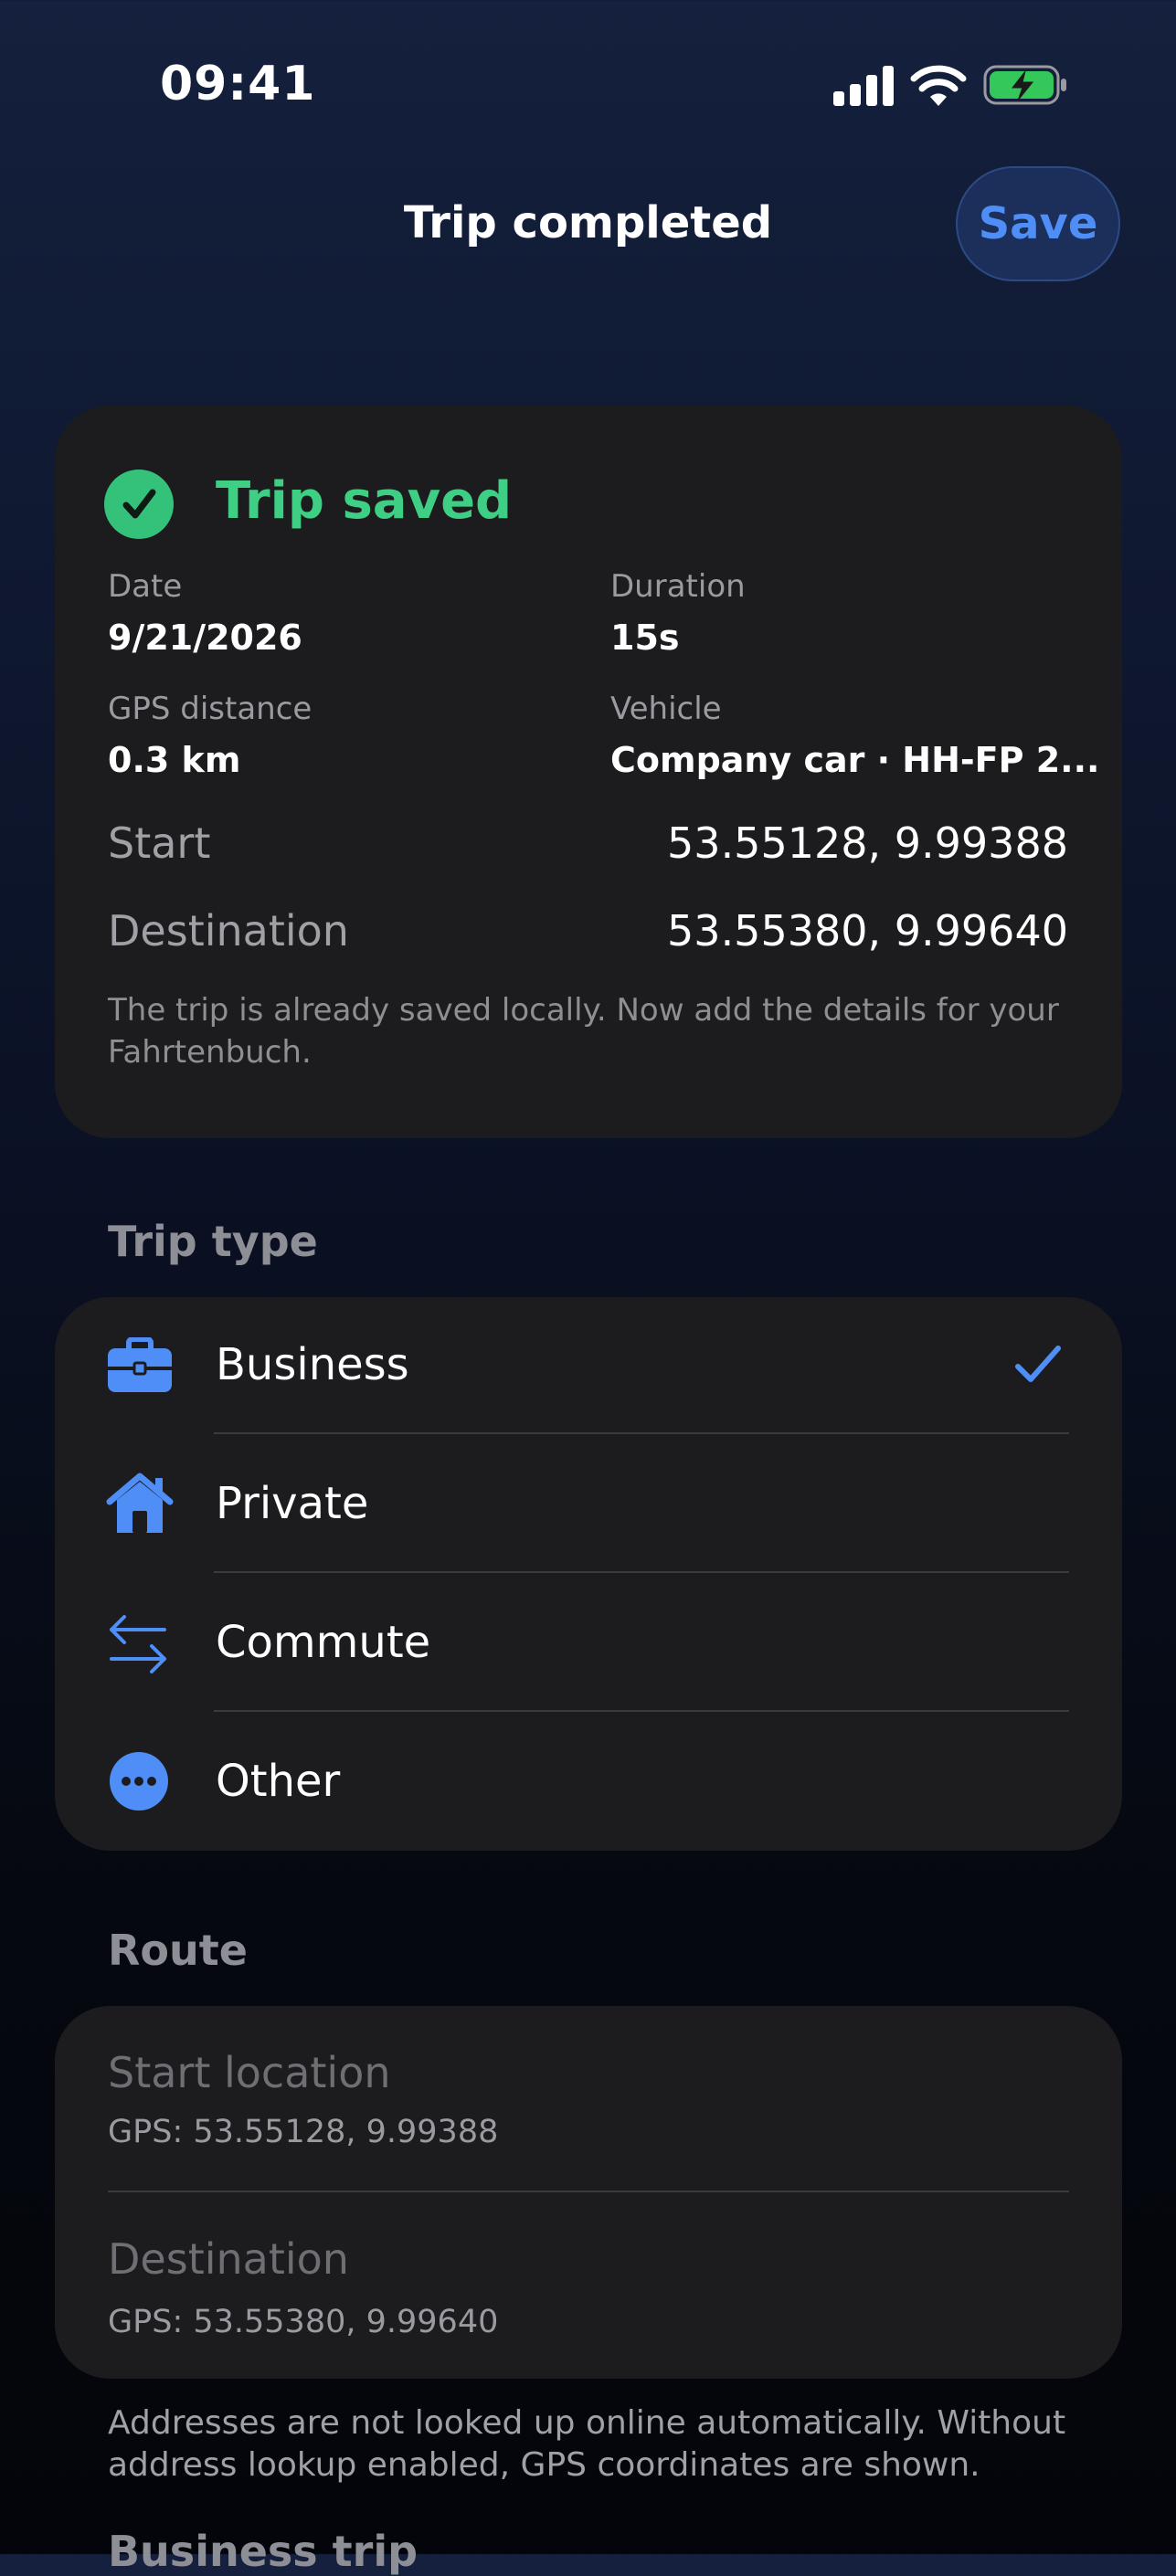  Describe the element at coordinates (365, 501) in the screenshot. I see `trip-saved-title: Trip saved` at that location.